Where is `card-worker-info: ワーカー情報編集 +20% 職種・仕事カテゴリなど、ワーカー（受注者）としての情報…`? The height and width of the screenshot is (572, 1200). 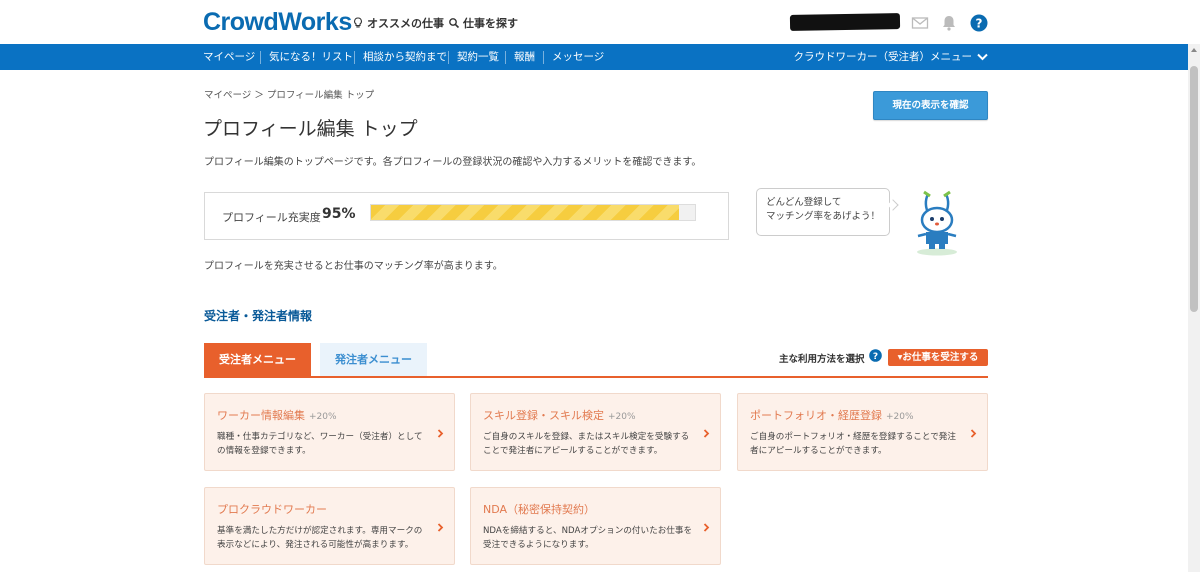 card-worker-info: ワーカー情報編集 +20% 職種・仕事カテゴリなど、ワーカー（受注者）としての情報… is located at coordinates (329, 432).